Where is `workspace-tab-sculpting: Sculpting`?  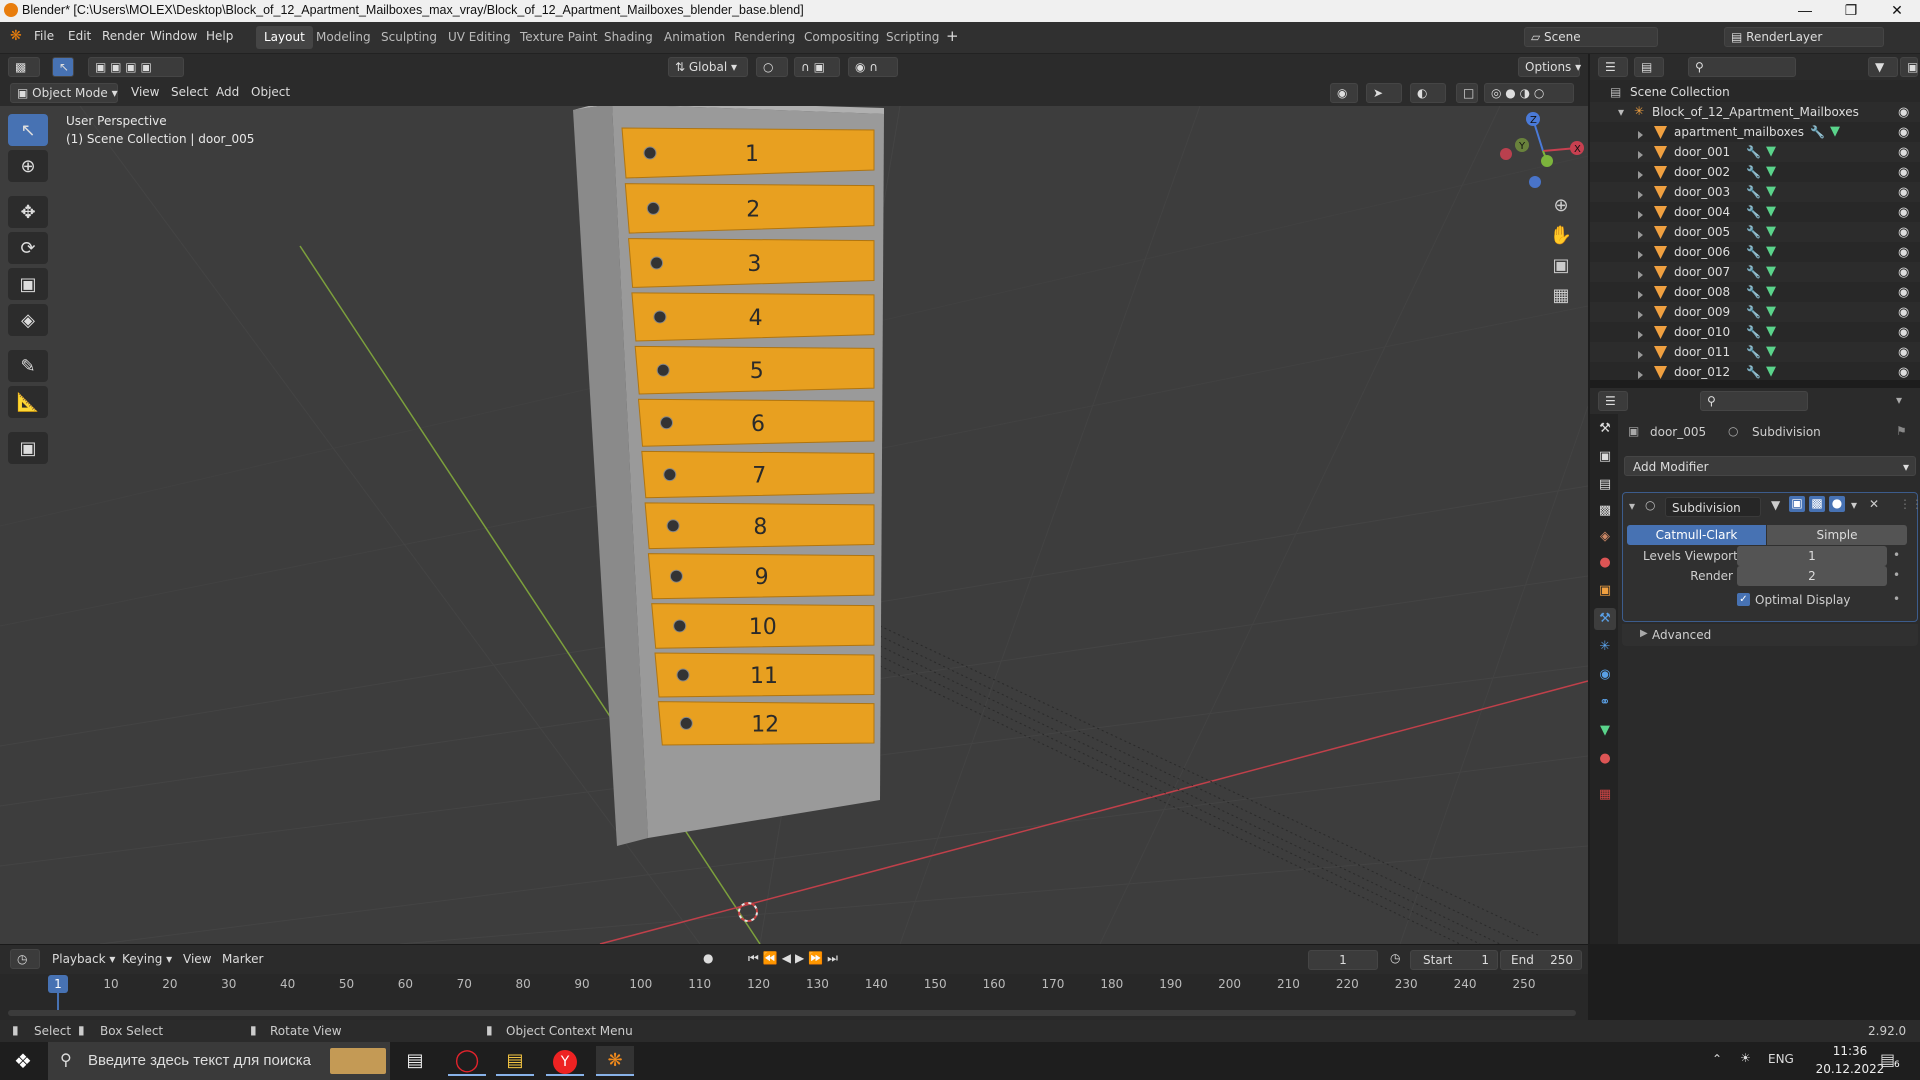
workspace-tab-sculpting: Sculpting is located at coordinates (409, 37).